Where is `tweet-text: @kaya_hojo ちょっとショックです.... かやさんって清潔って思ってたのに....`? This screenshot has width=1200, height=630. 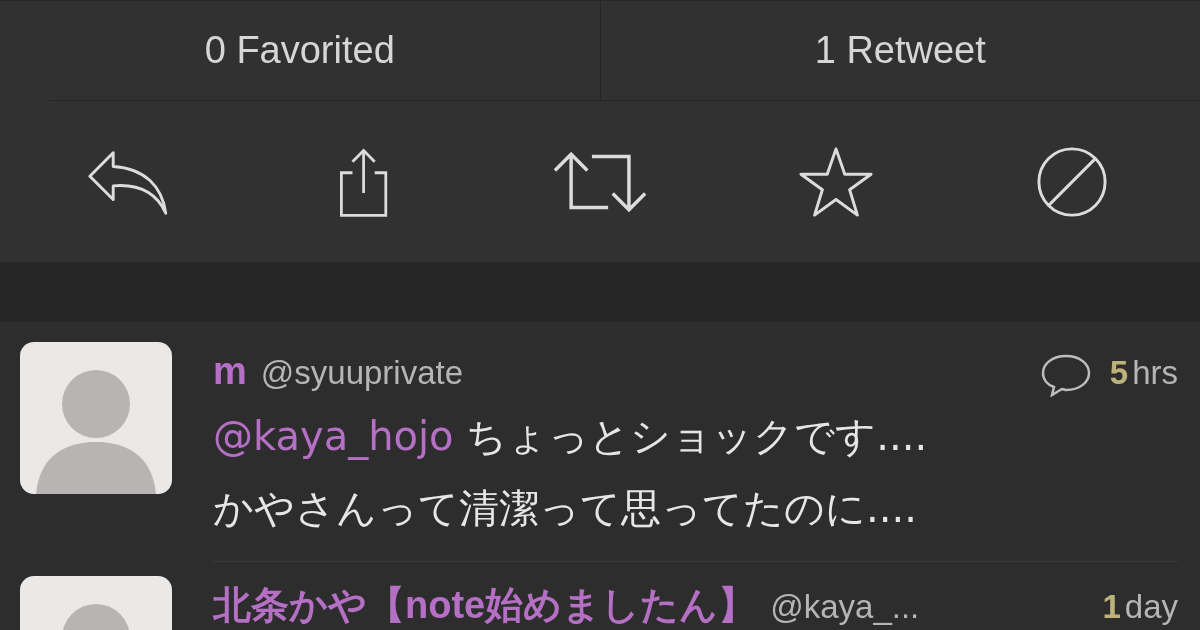
tweet-text: @kaya_hojo ちょっとショックです.... かやさんって清潔って思ってたのに.... is located at coordinates (571, 472).